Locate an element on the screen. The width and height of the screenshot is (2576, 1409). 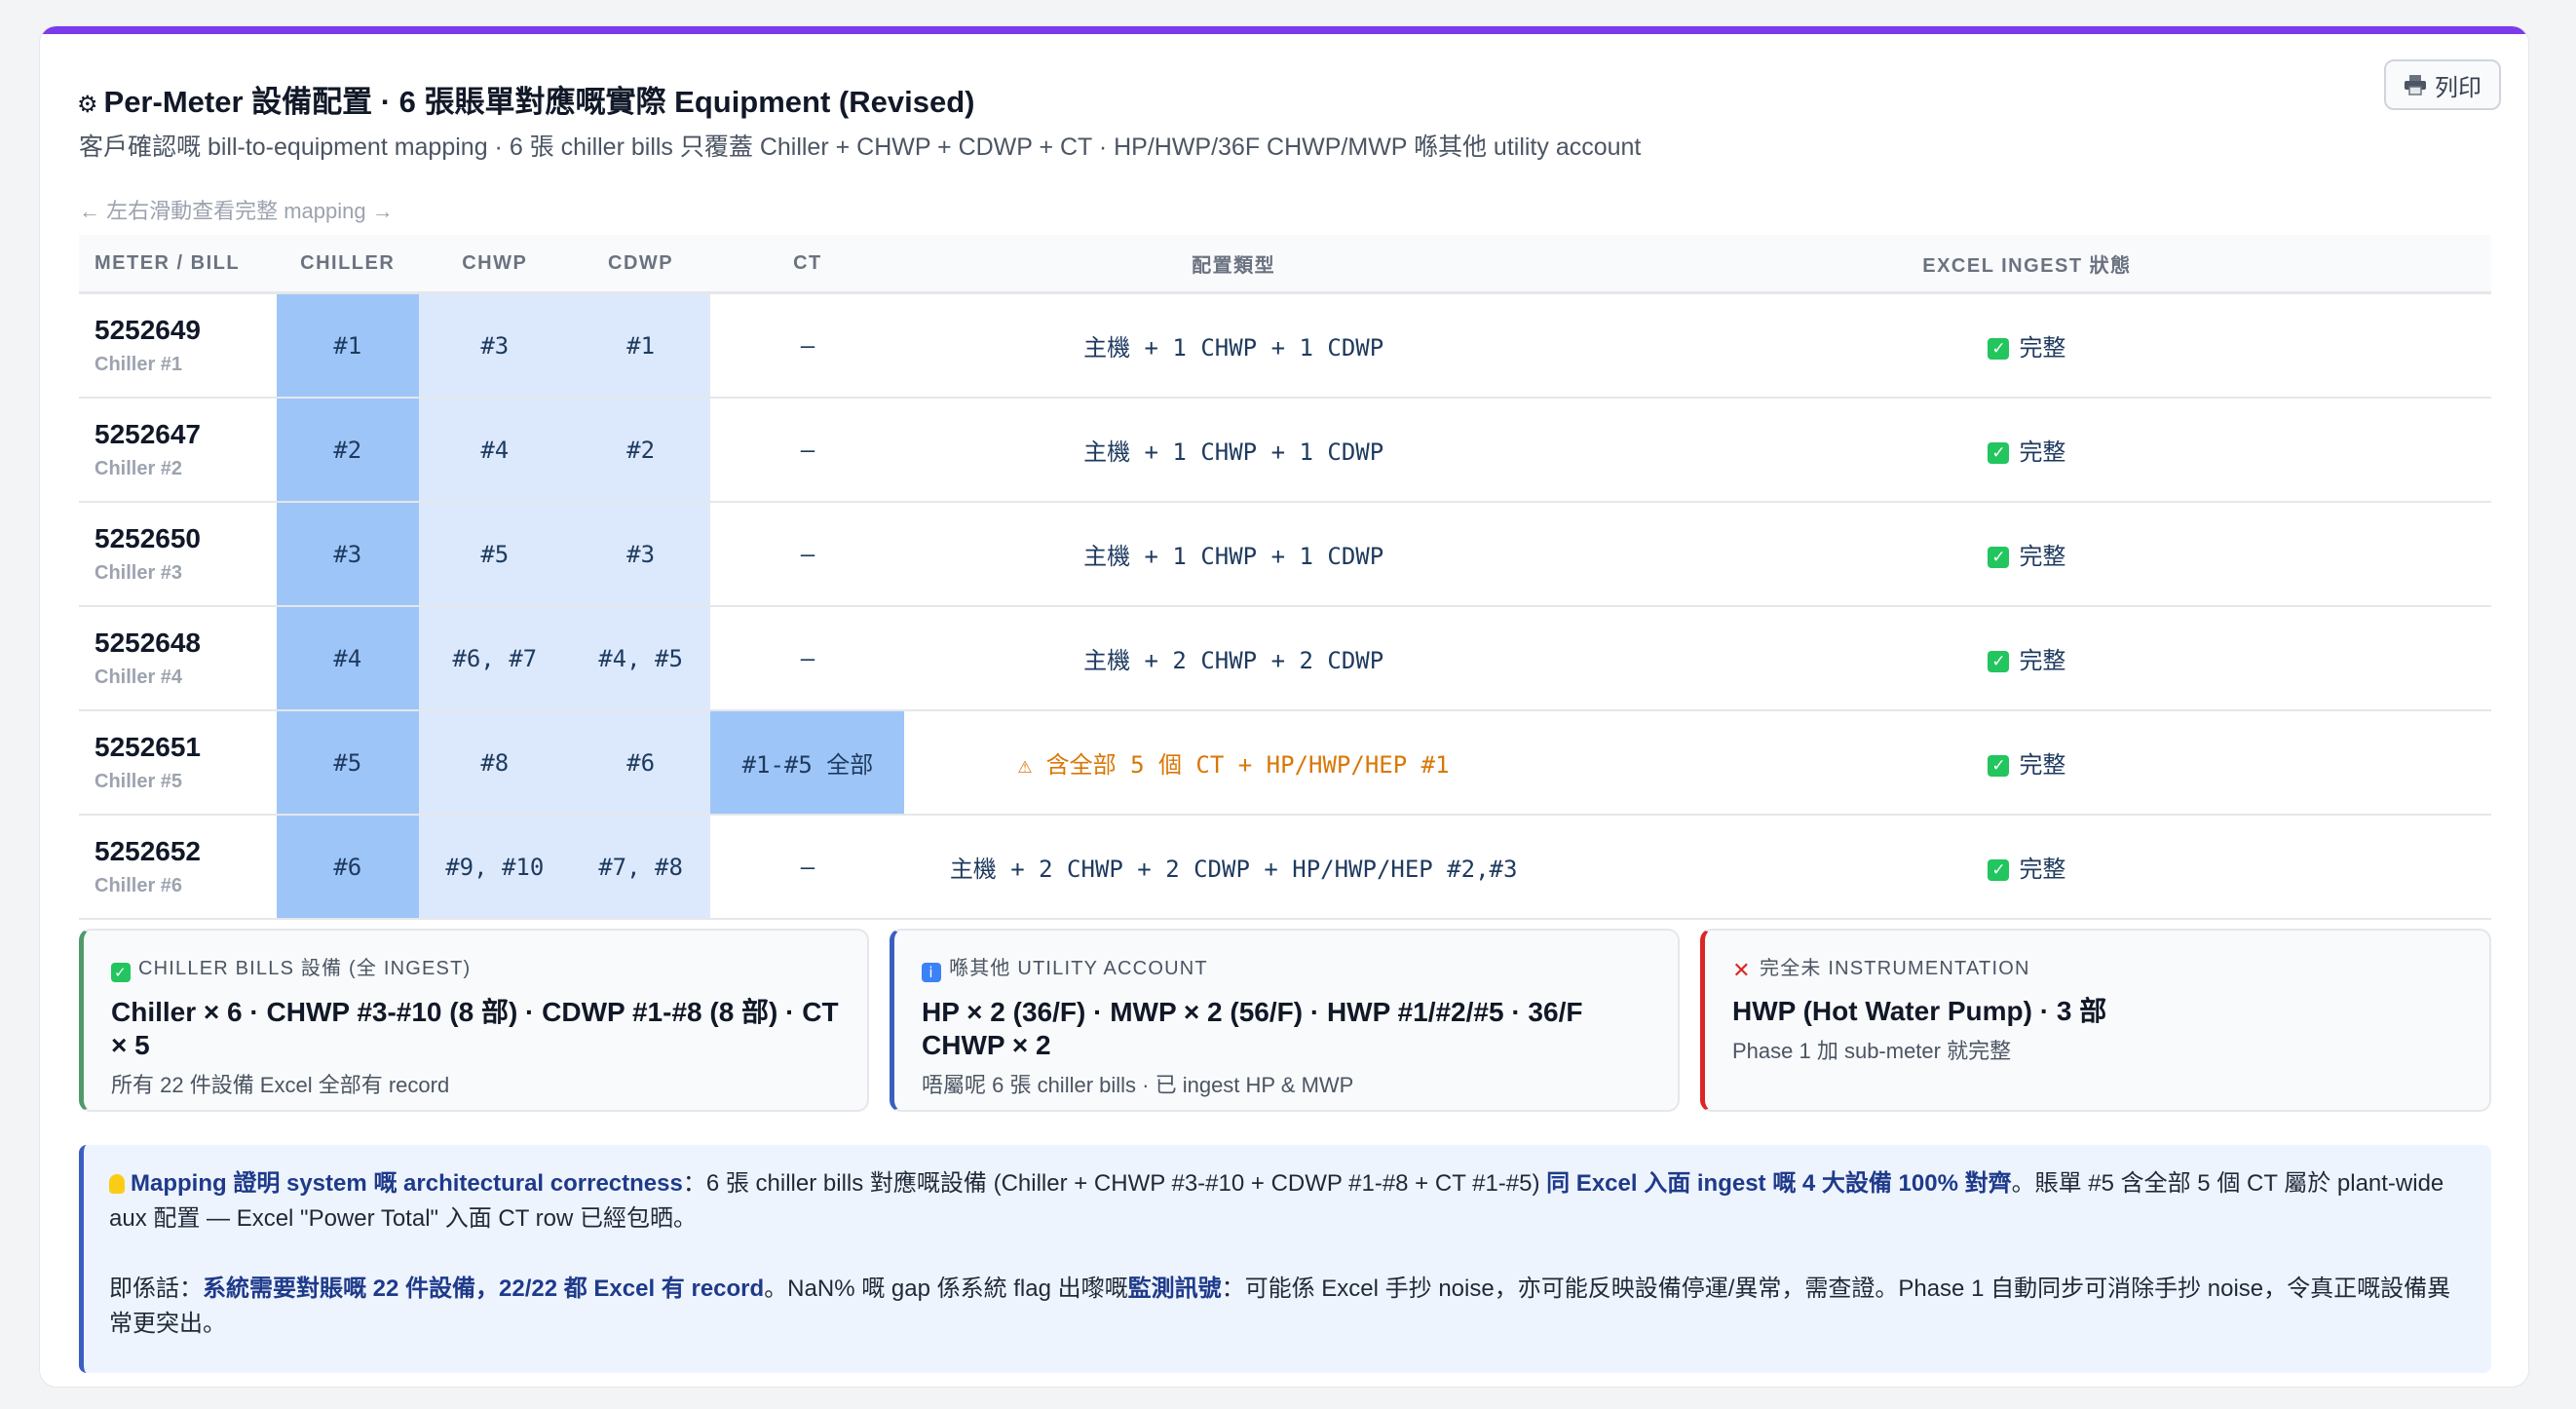
legend-ingested-head-text: CHILLER BILLS 設備 (全 INGEST) is located at coordinates (305, 968).